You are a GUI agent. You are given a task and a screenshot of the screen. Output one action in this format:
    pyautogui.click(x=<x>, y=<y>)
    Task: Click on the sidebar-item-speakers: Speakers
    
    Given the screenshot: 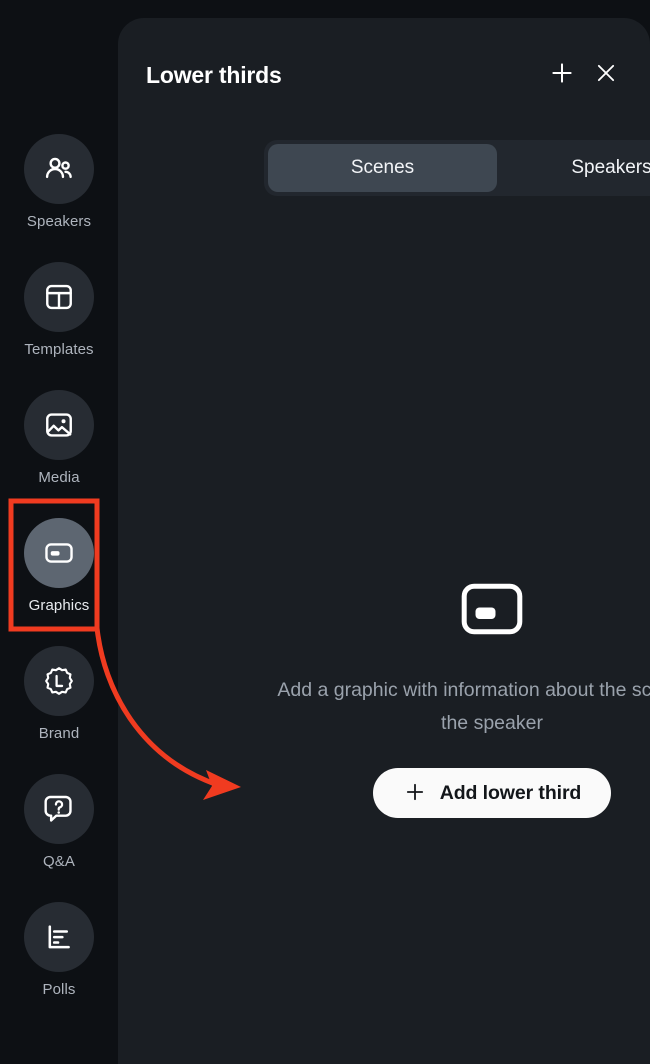 What is the action you would take?
    pyautogui.click(x=59, y=189)
    